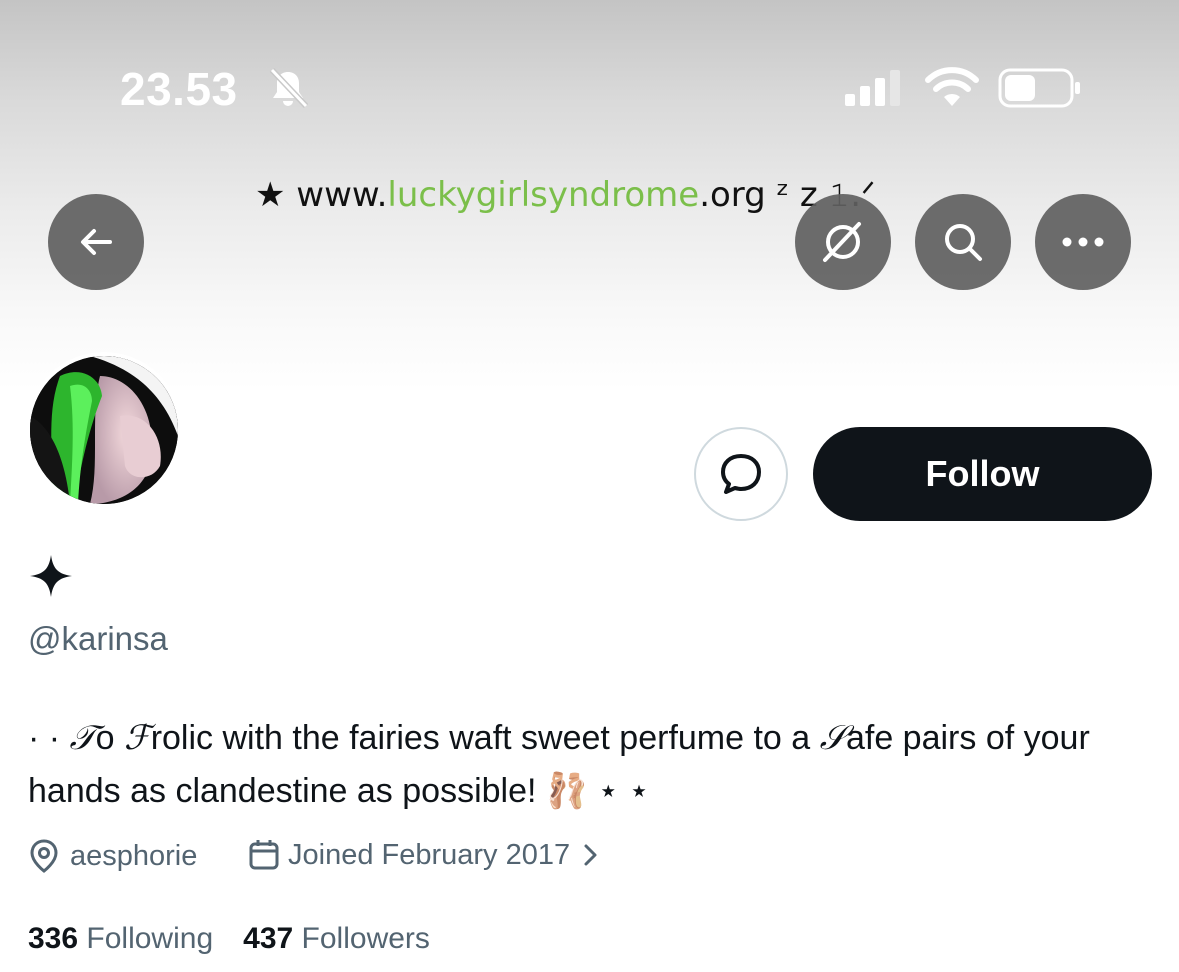 The image size is (1179, 972). I want to click on avatar-image, so click(104, 430).